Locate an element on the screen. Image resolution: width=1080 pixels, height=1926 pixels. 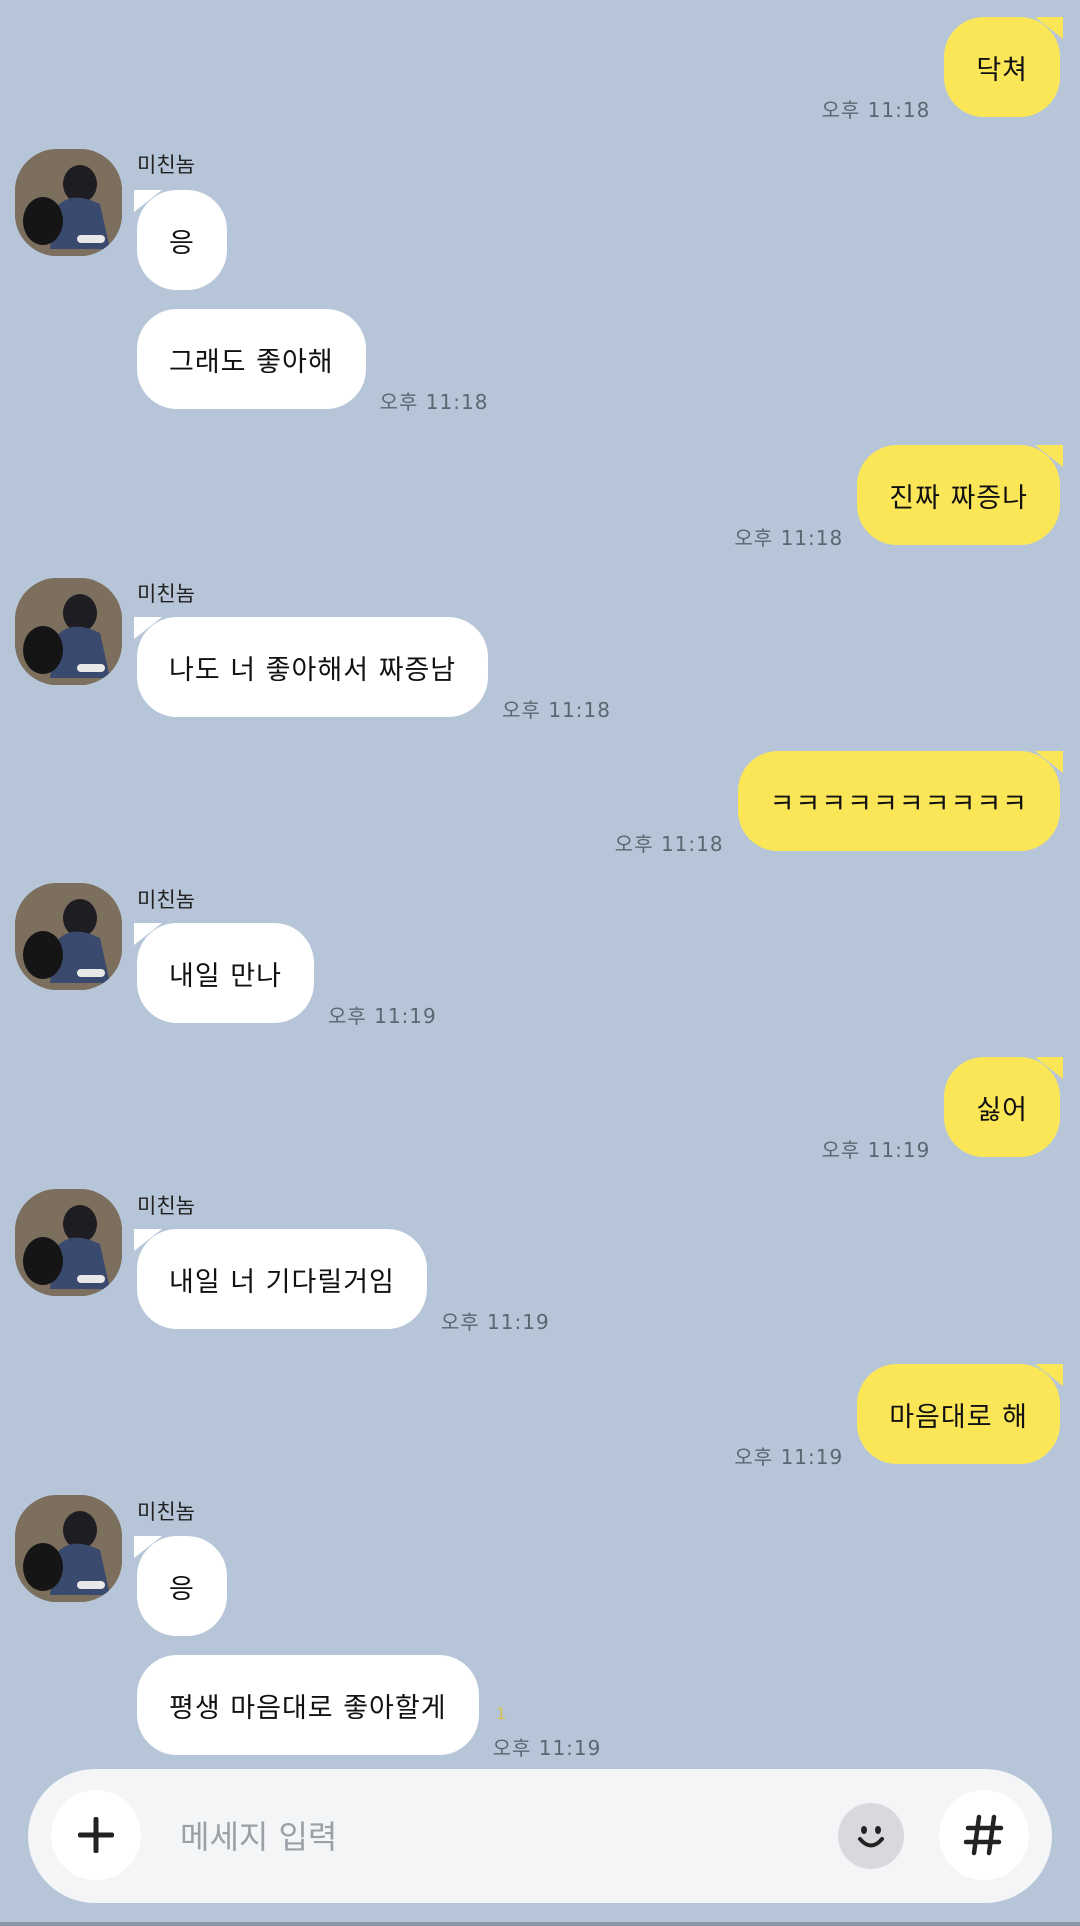
message-row-mine: 오후 11:19 마음대로 해 is located at coordinates (898, 1416).